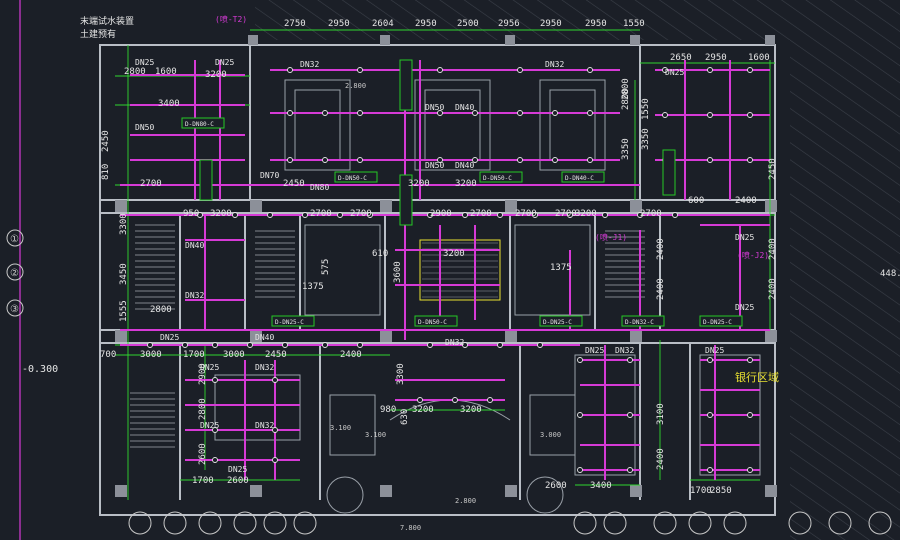  I want to click on right-col-dim-5: 2400, so click(746, 201).